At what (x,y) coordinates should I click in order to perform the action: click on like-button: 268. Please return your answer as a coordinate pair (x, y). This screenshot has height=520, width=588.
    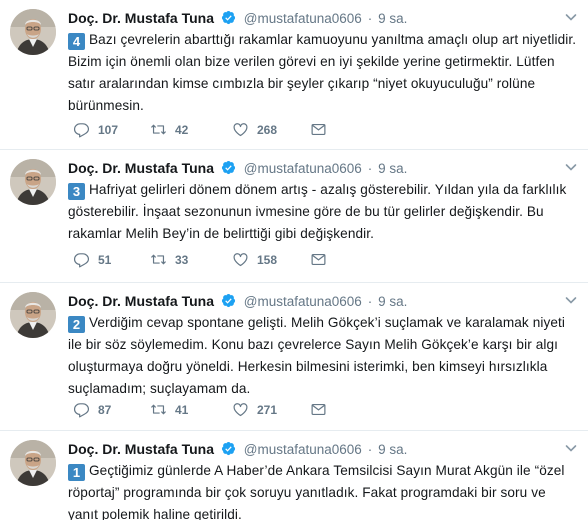
    Looking at the image, I should click on (254, 130).